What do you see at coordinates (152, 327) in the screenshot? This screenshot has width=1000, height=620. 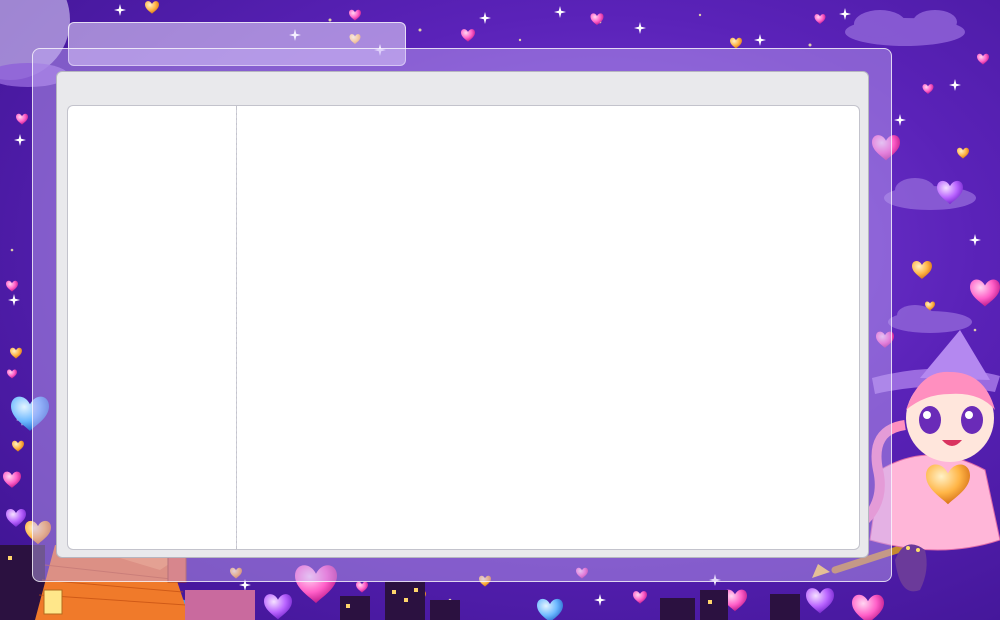 I see `sidebar-panel` at bounding box center [152, 327].